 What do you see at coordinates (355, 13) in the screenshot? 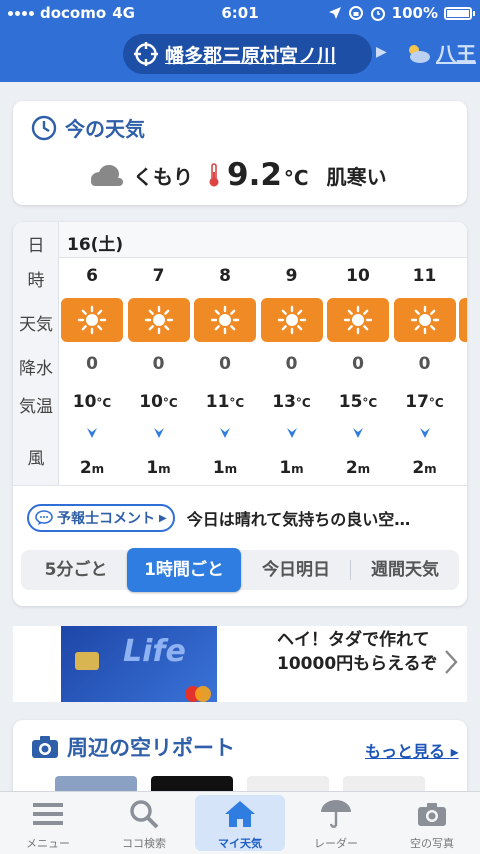
I see `lock-rotation-icon` at bounding box center [355, 13].